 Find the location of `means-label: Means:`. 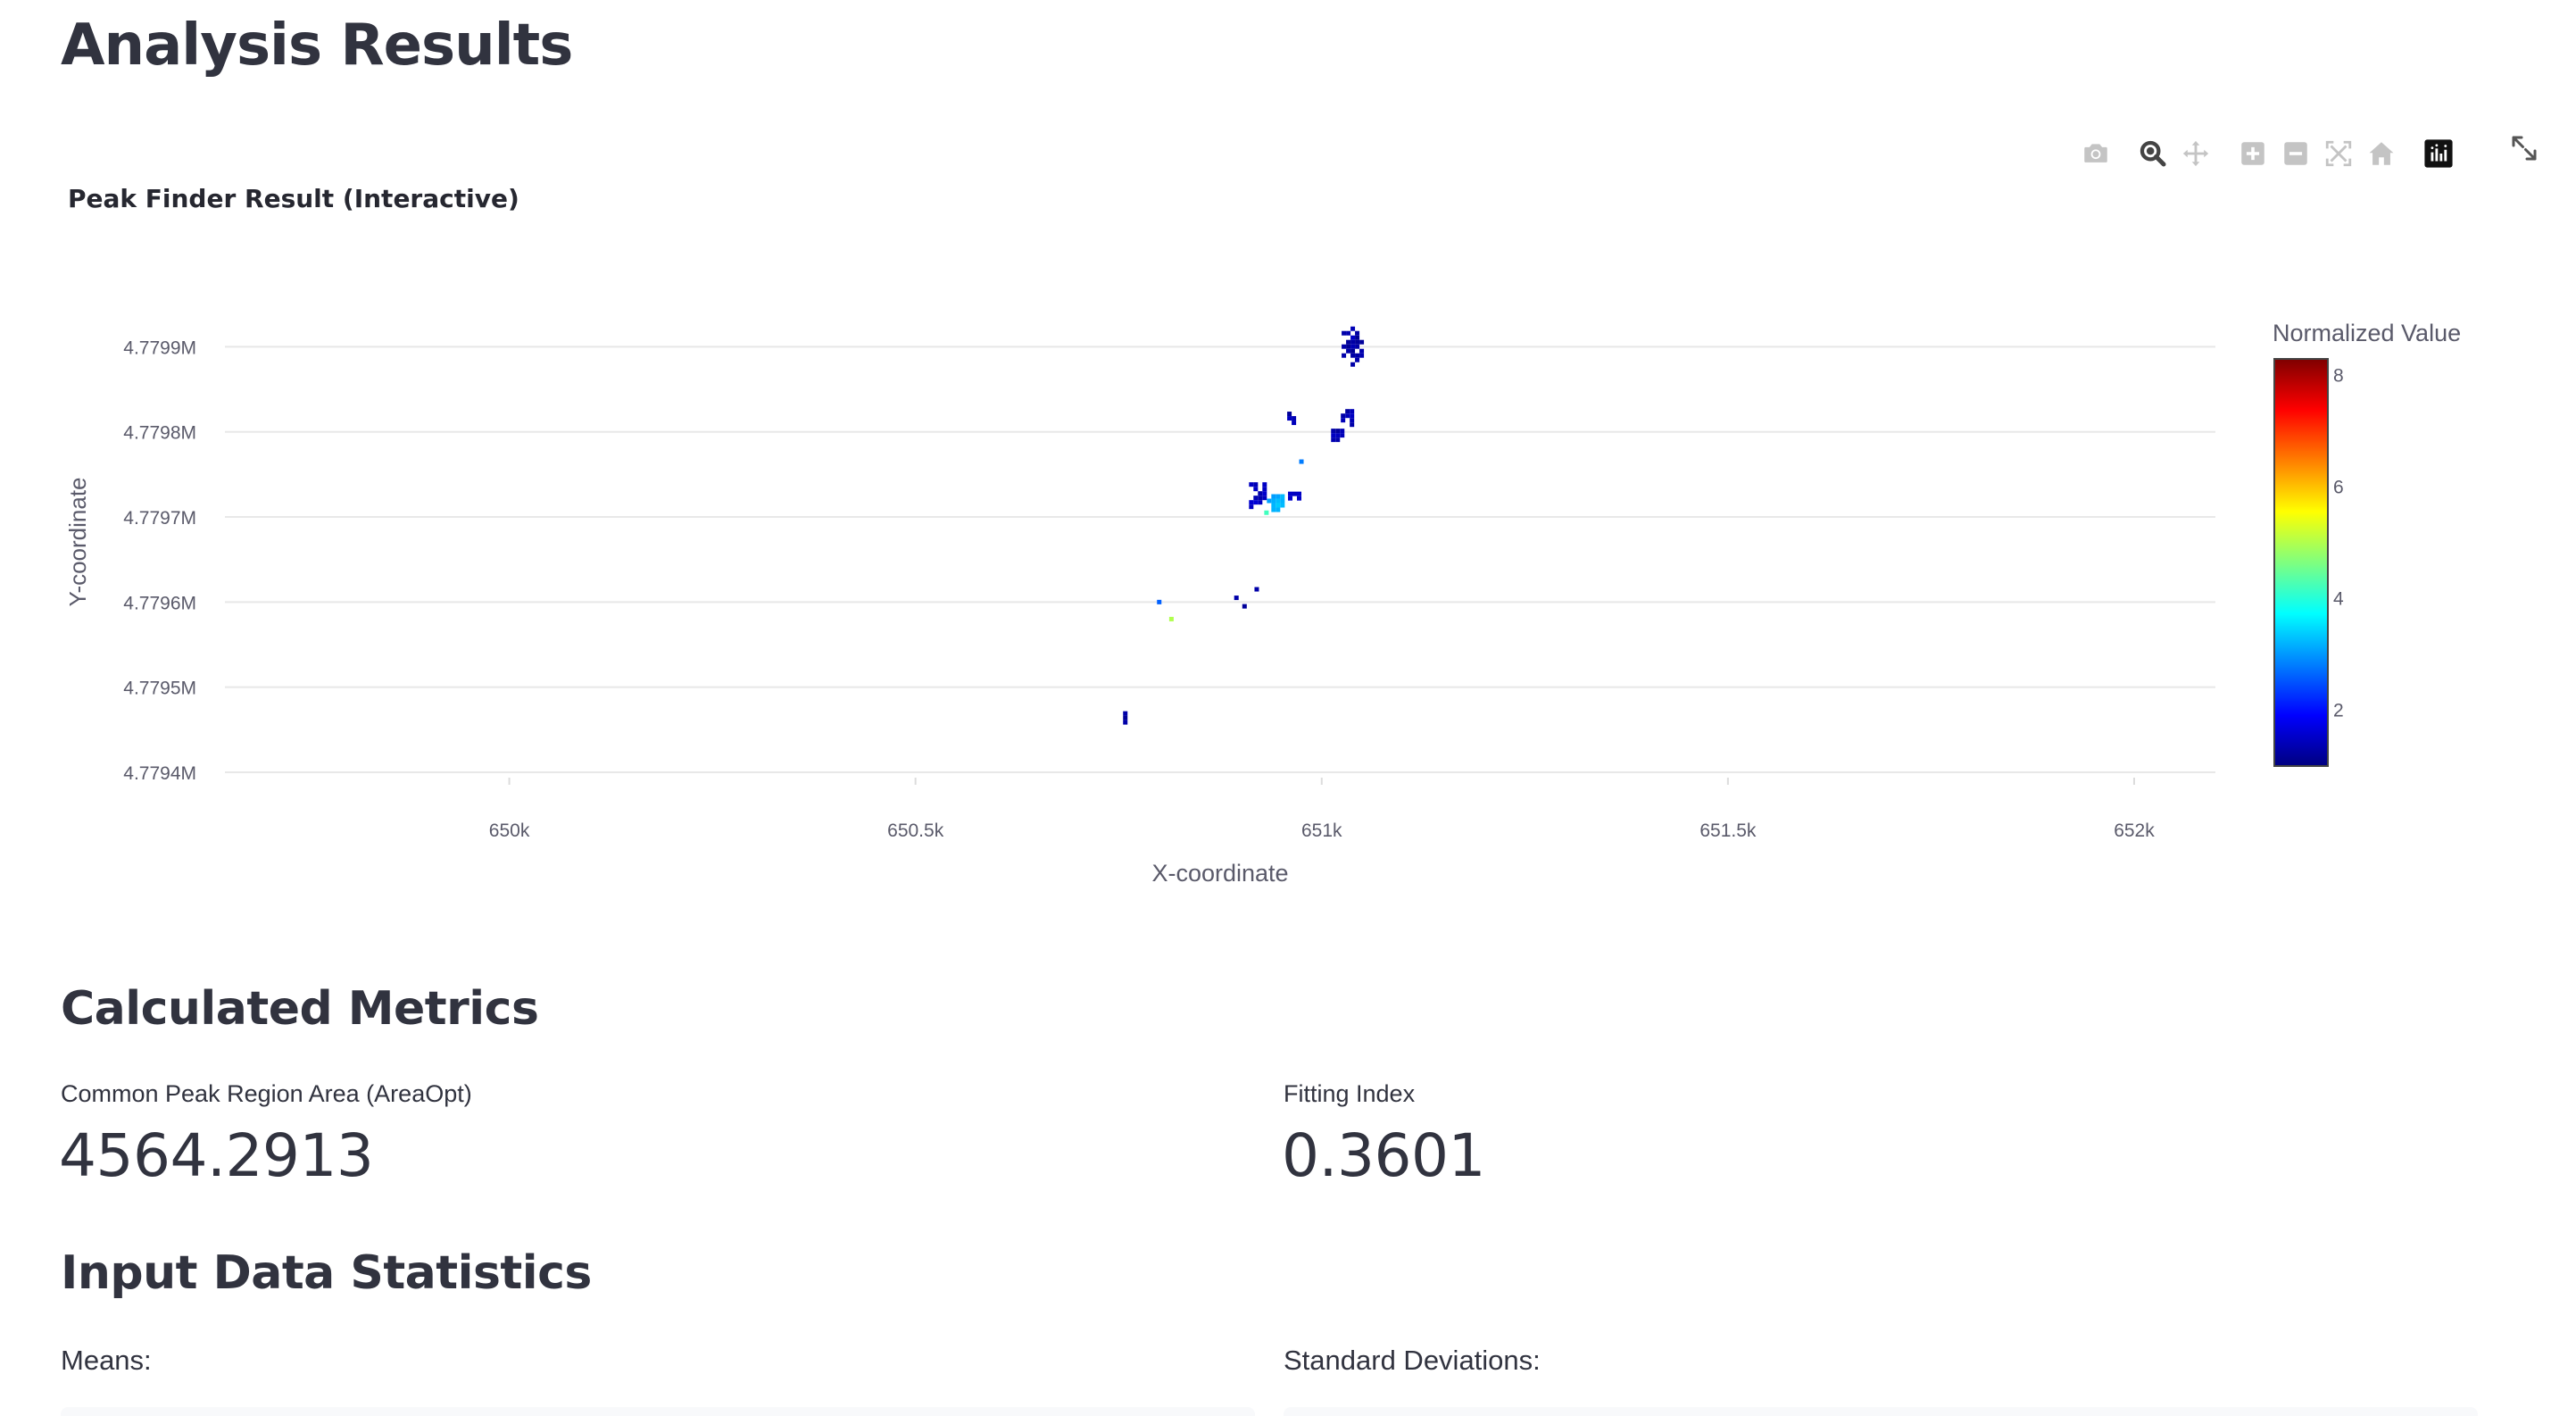

means-label: Means: is located at coordinates (106, 1360).